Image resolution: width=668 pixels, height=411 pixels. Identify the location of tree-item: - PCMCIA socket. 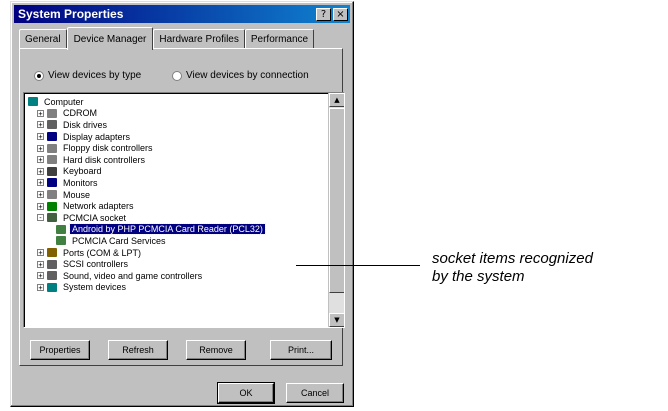
(177, 218).